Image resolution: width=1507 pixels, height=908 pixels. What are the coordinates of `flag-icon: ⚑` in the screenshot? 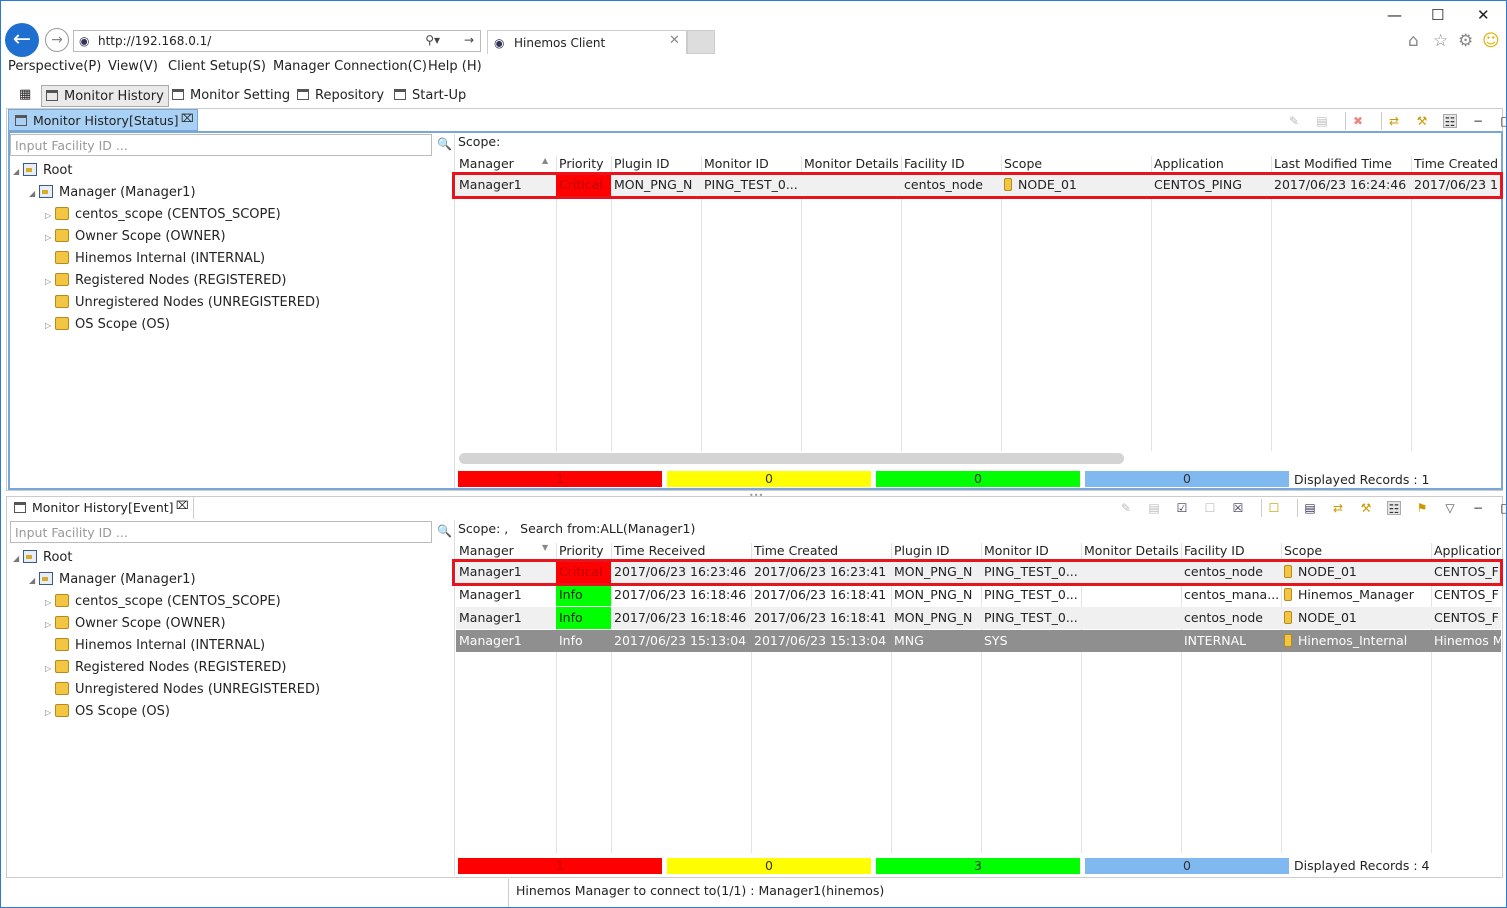 It's located at (1422, 508).